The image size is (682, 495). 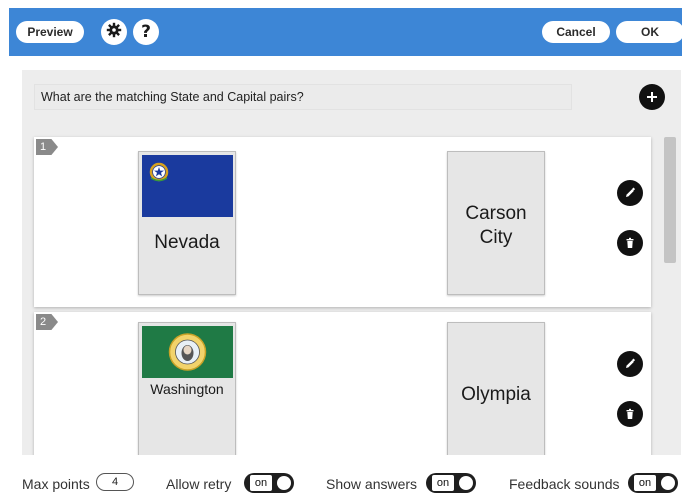 I want to click on capital-card: Olympia, so click(x=496, y=388).